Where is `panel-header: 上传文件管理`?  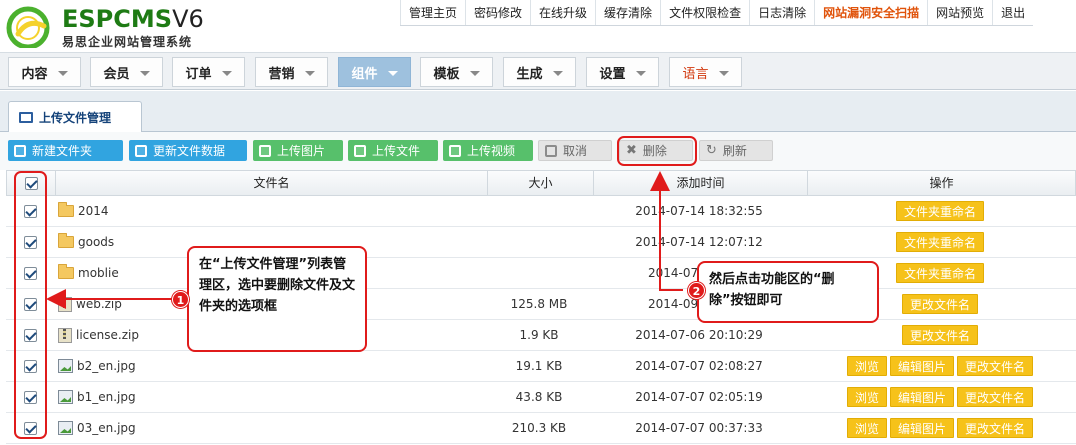 panel-header: 上传文件管理 is located at coordinates (538, 112).